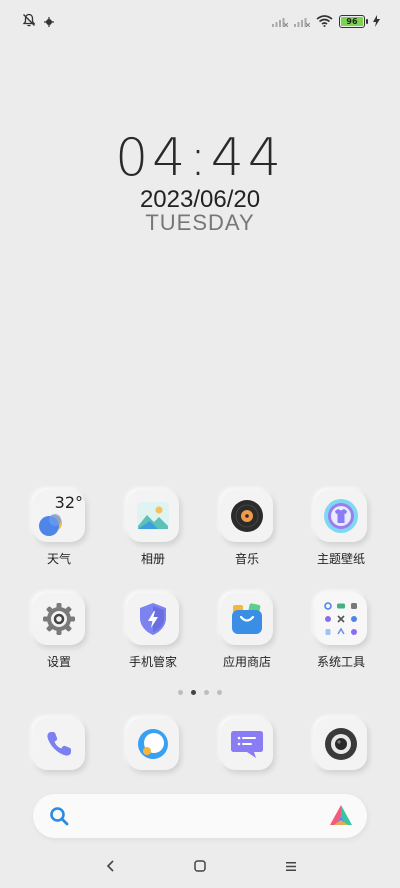 The height and width of the screenshot is (888, 400). Describe the element at coordinates (58, 559) in the screenshot. I see `app-label: 天气` at that location.